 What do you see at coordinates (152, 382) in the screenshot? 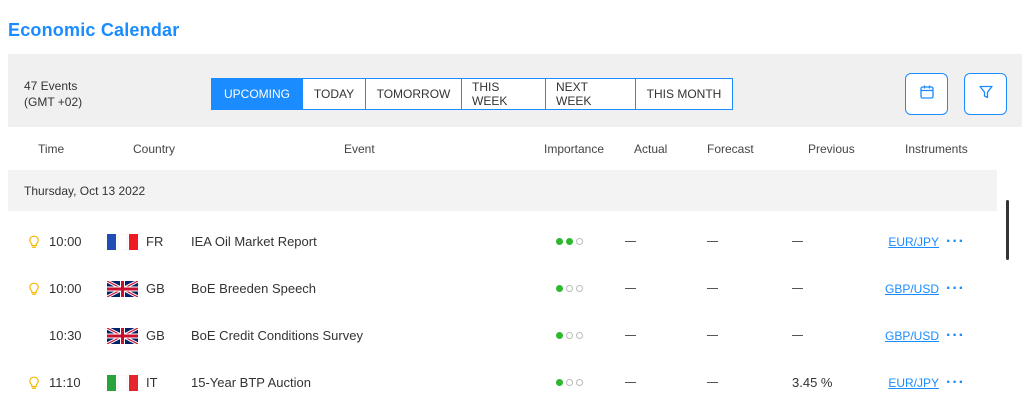
I see `country-code: IT` at bounding box center [152, 382].